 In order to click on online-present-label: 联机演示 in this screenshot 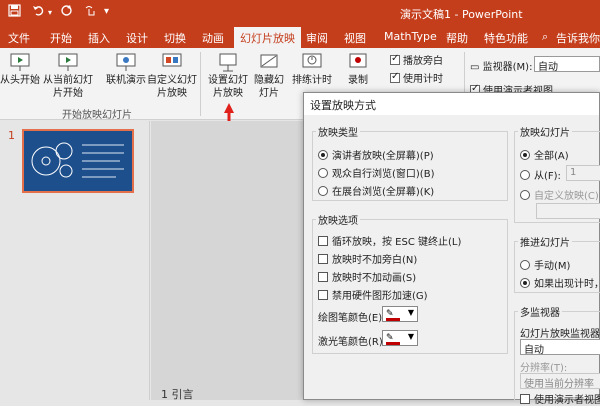, I will do `click(126, 80)`.